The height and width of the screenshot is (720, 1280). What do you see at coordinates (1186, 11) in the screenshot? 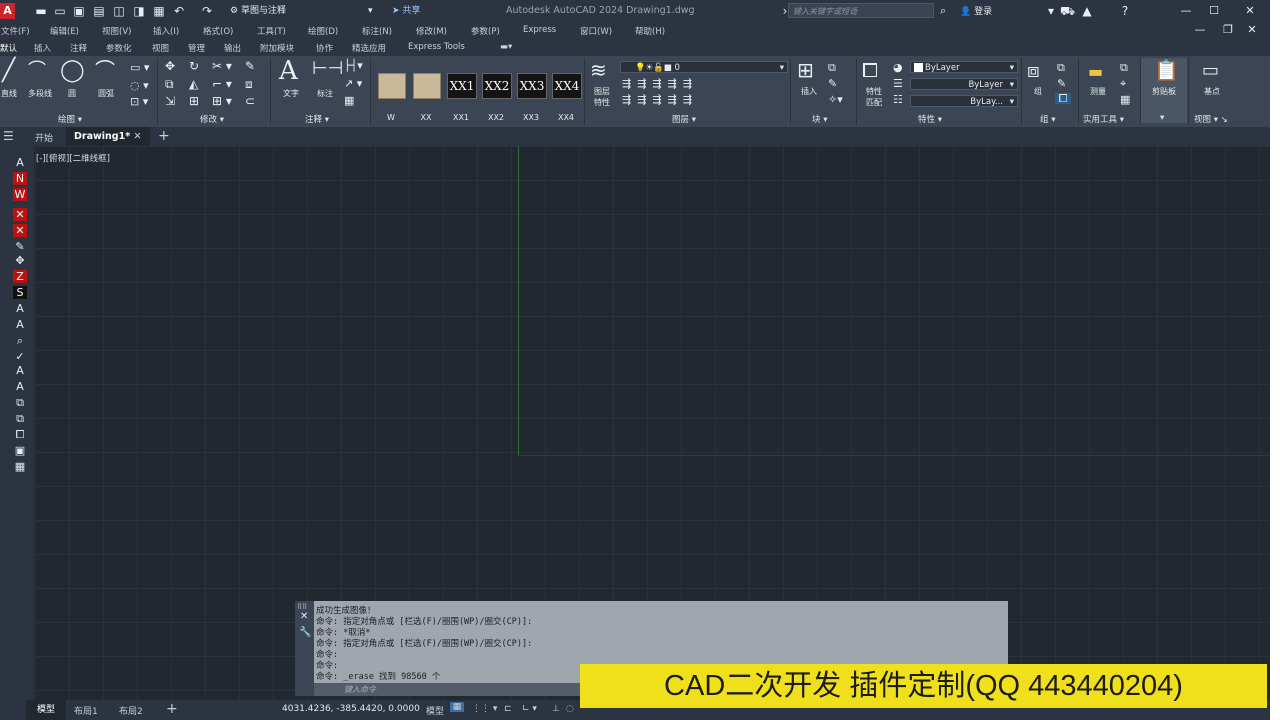
I see `minimize-button: —` at bounding box center [1186, 11].